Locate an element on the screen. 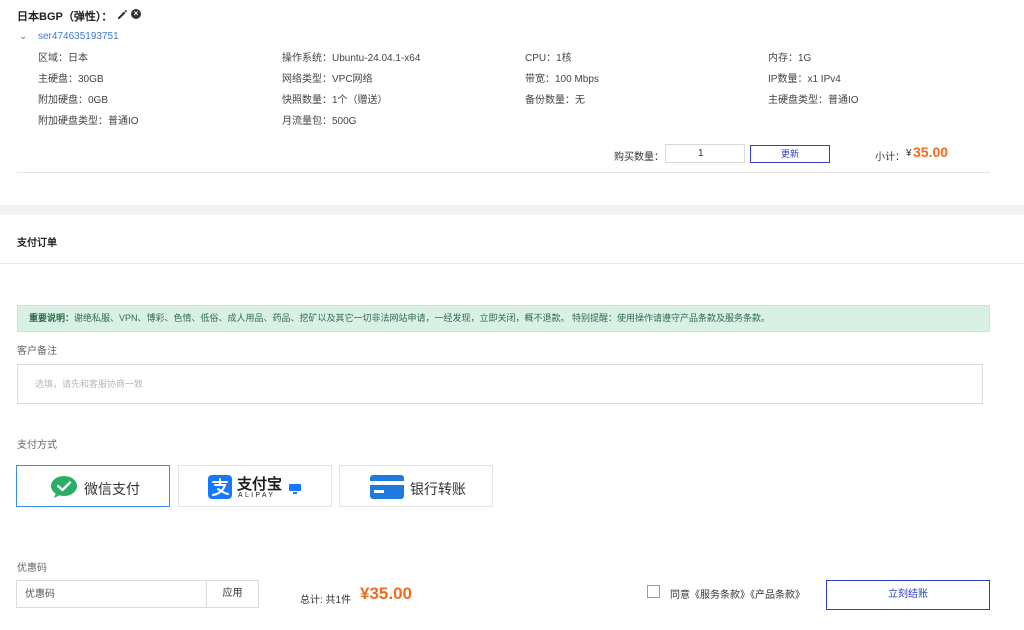 The image size is (1024, 630). wechat-icon is located at coordinates (64, 487).